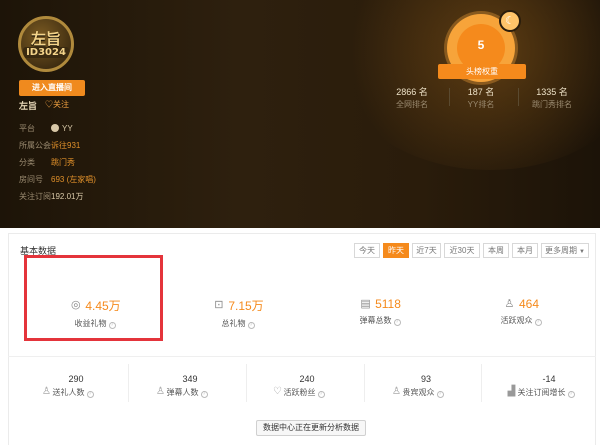 The height and width of the screenshot is (445, 600). Describe the element at coordinates (46, 128) in the screenshot. I see `info-platform: 平台 YY` at that location.